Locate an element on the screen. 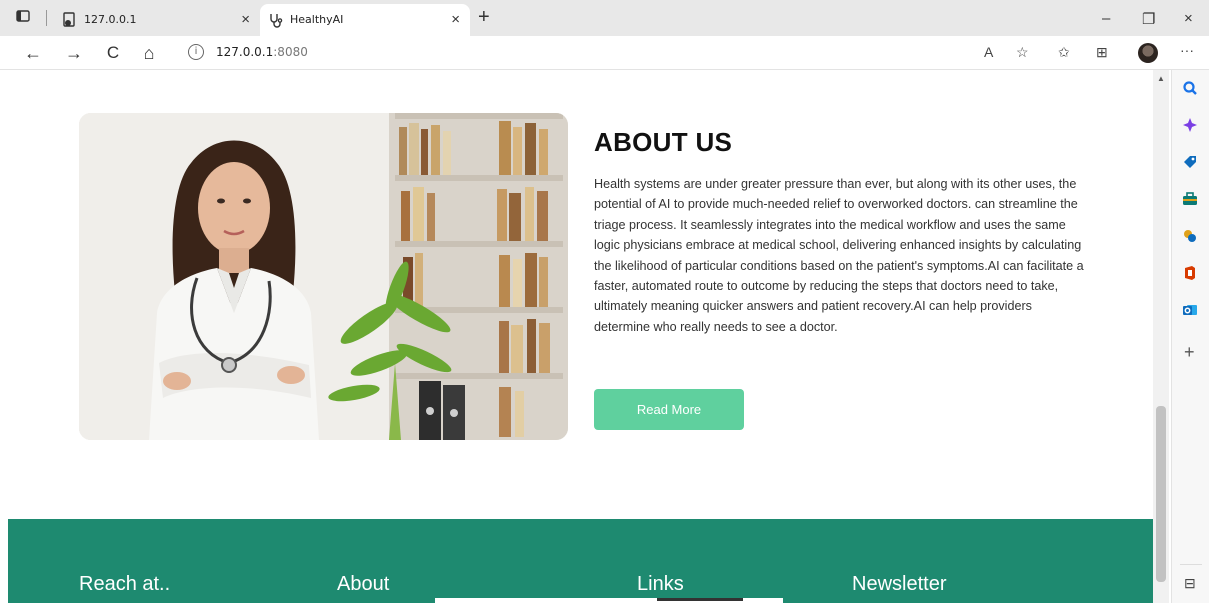  footer-heading-about: About is located at coordinates (363, 584).